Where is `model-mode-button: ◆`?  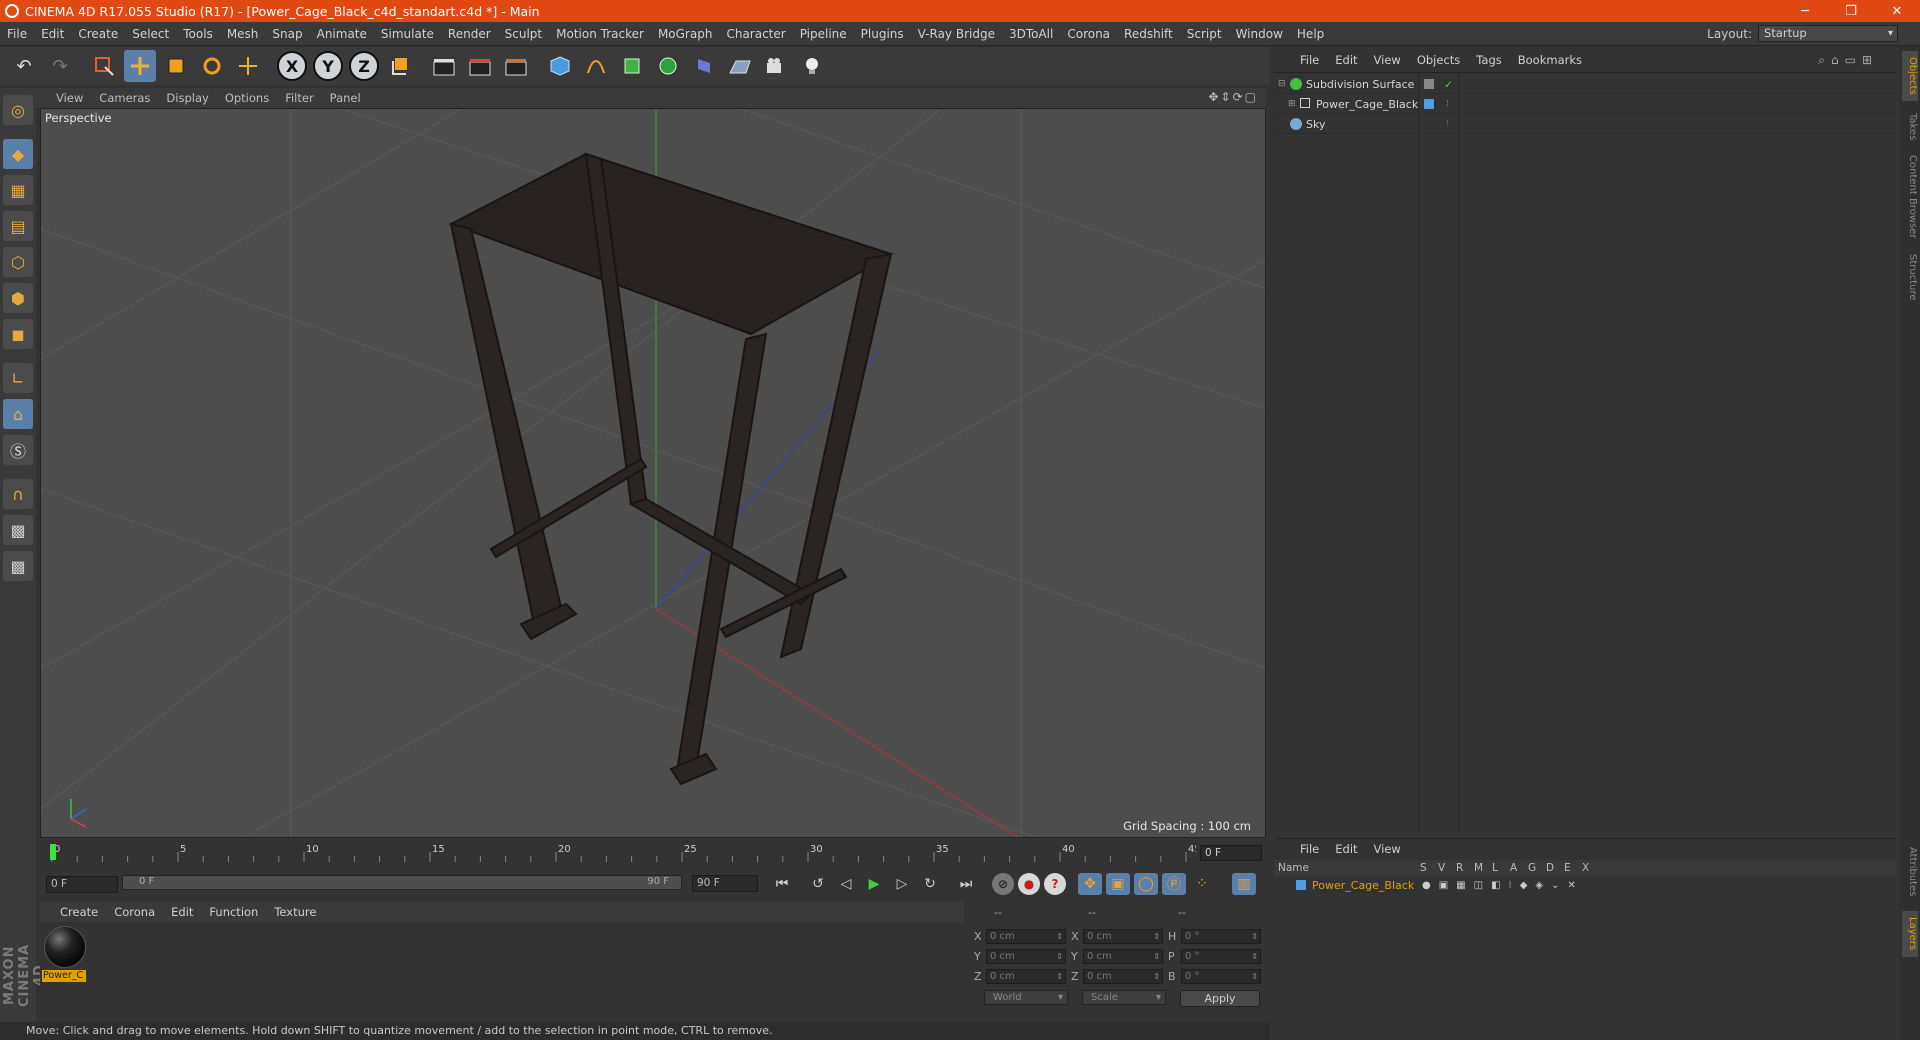 model-mode-button: ◆ is located at coordinates (18, 154).